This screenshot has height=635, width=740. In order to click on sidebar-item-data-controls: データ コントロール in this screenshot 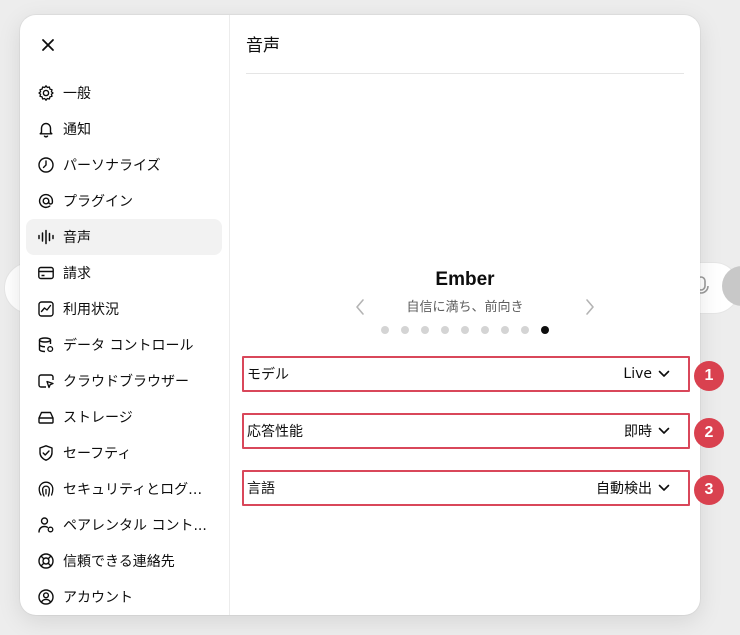, I will do `click(124, 345)`.